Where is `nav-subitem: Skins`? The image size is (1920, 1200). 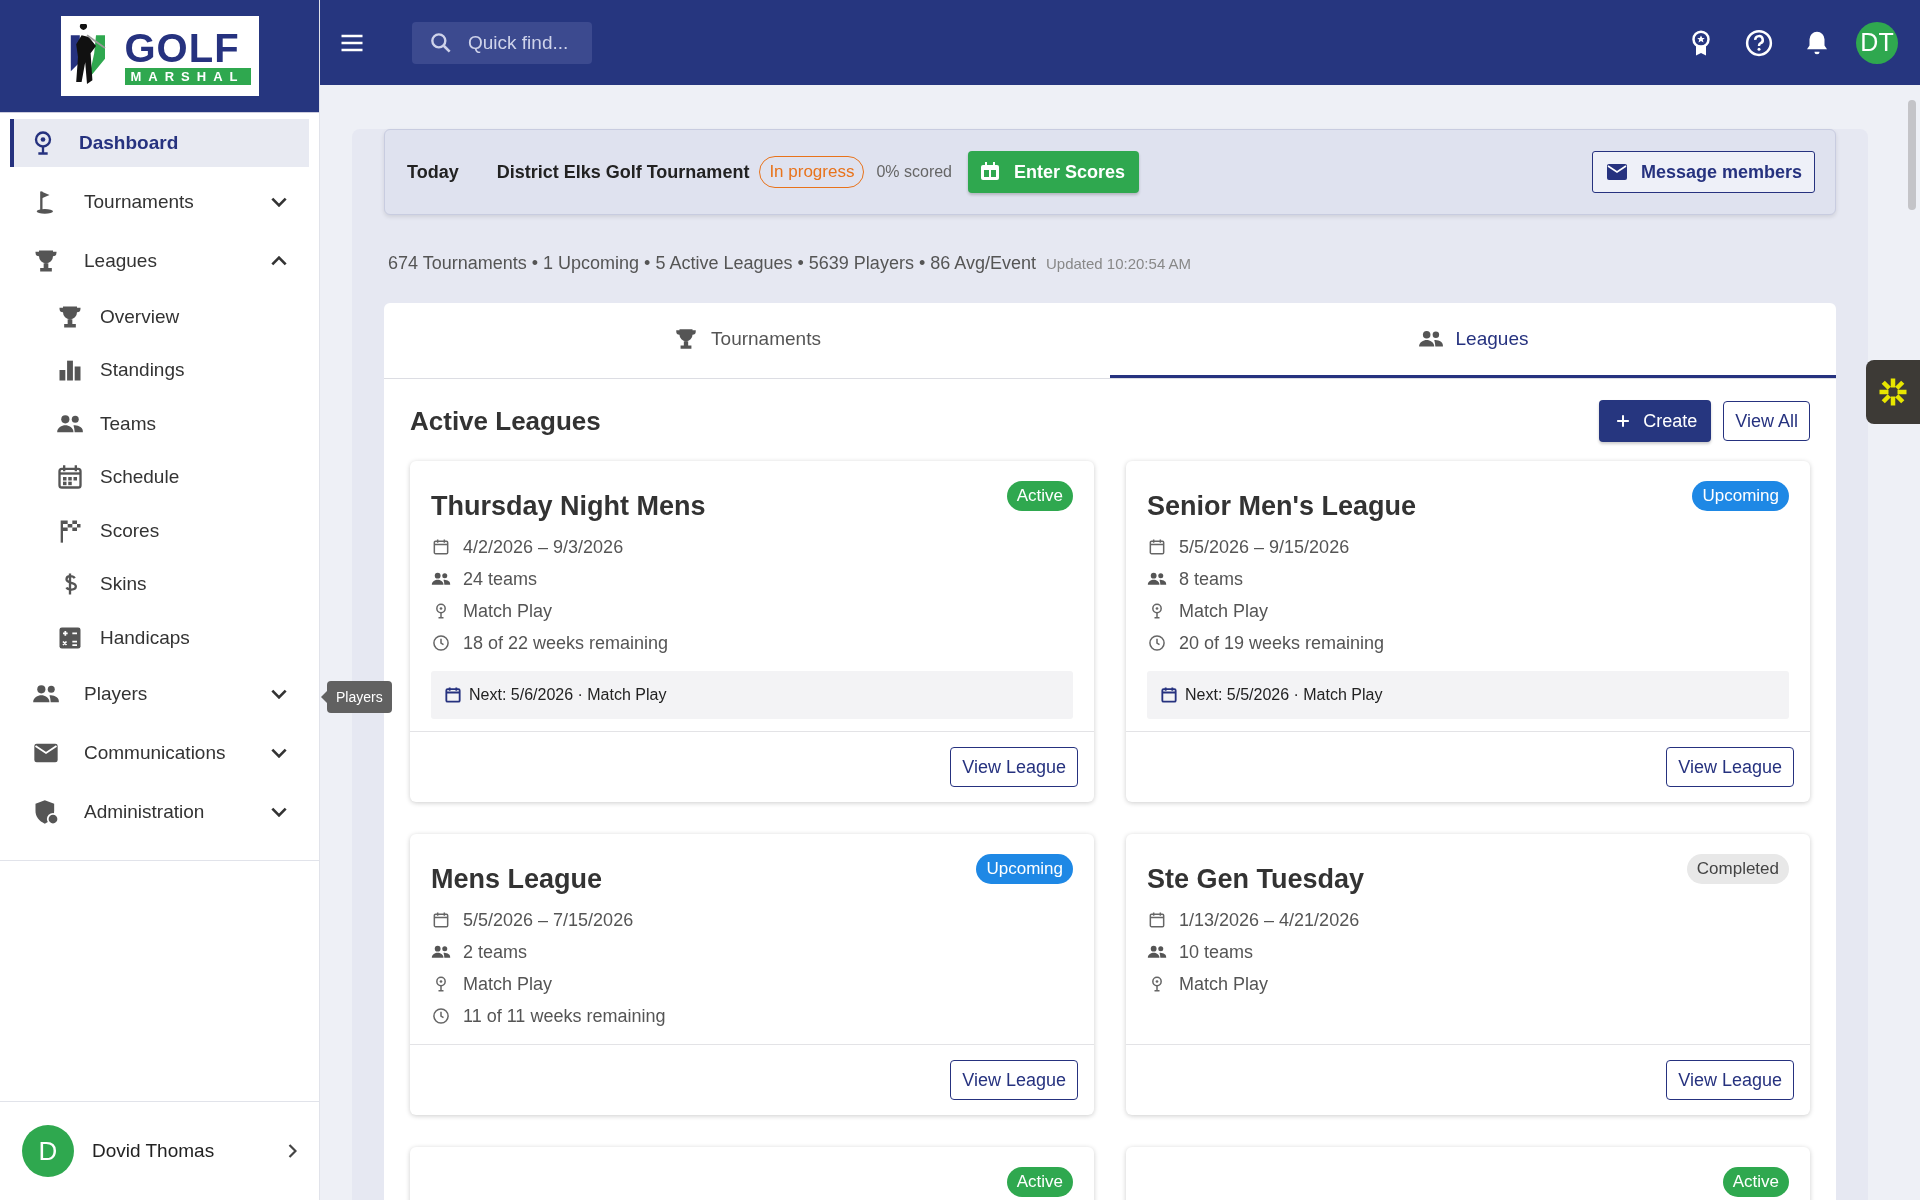
nav-subitem: Skins is located at coordinates (159, 584).